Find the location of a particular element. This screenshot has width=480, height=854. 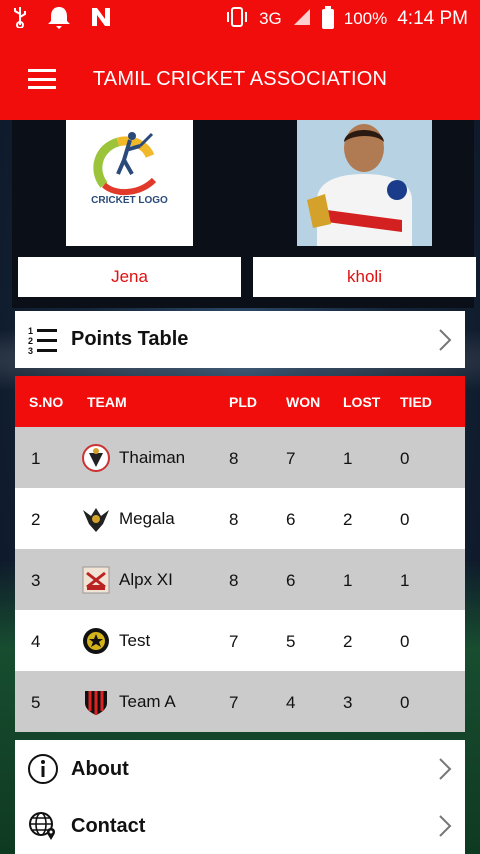

cell-team: Alpx XI is located at coordinates (146, 579).